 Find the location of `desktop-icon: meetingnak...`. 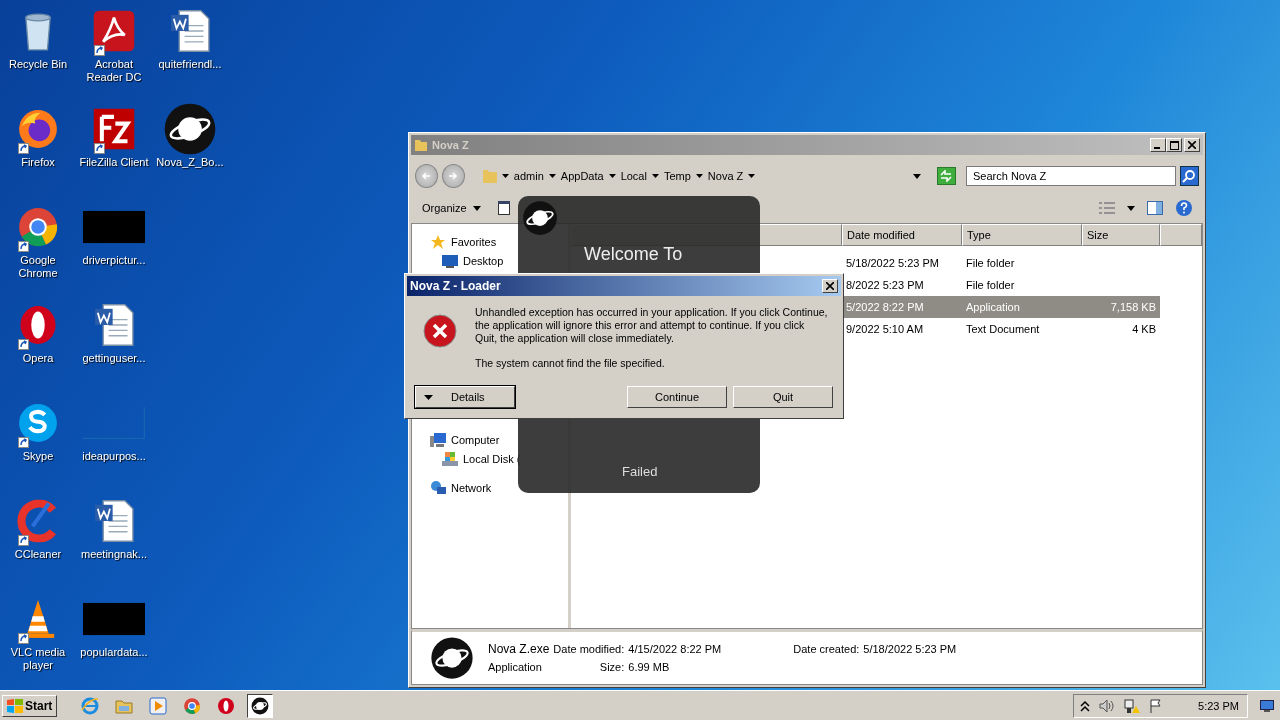

desktop-icon: meetingnak... is located at coordinates (114, 543).